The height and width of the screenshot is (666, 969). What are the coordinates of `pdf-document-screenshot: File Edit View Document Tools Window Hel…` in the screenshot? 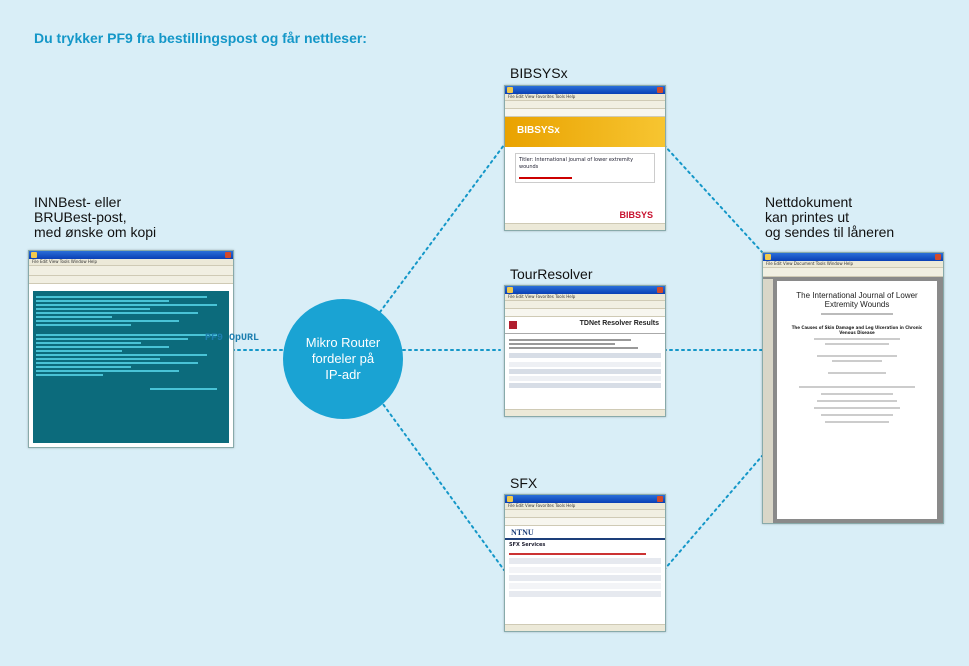 It's located at (853, 388).